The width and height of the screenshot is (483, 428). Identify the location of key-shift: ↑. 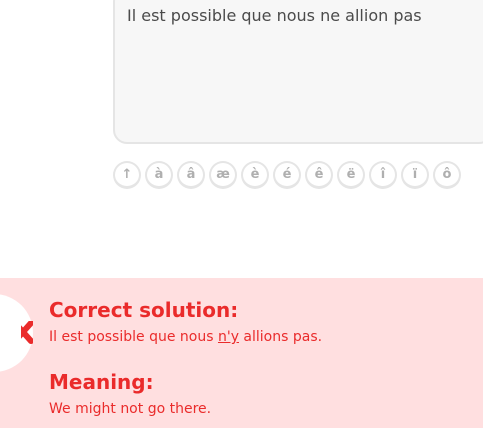
(127, 175).